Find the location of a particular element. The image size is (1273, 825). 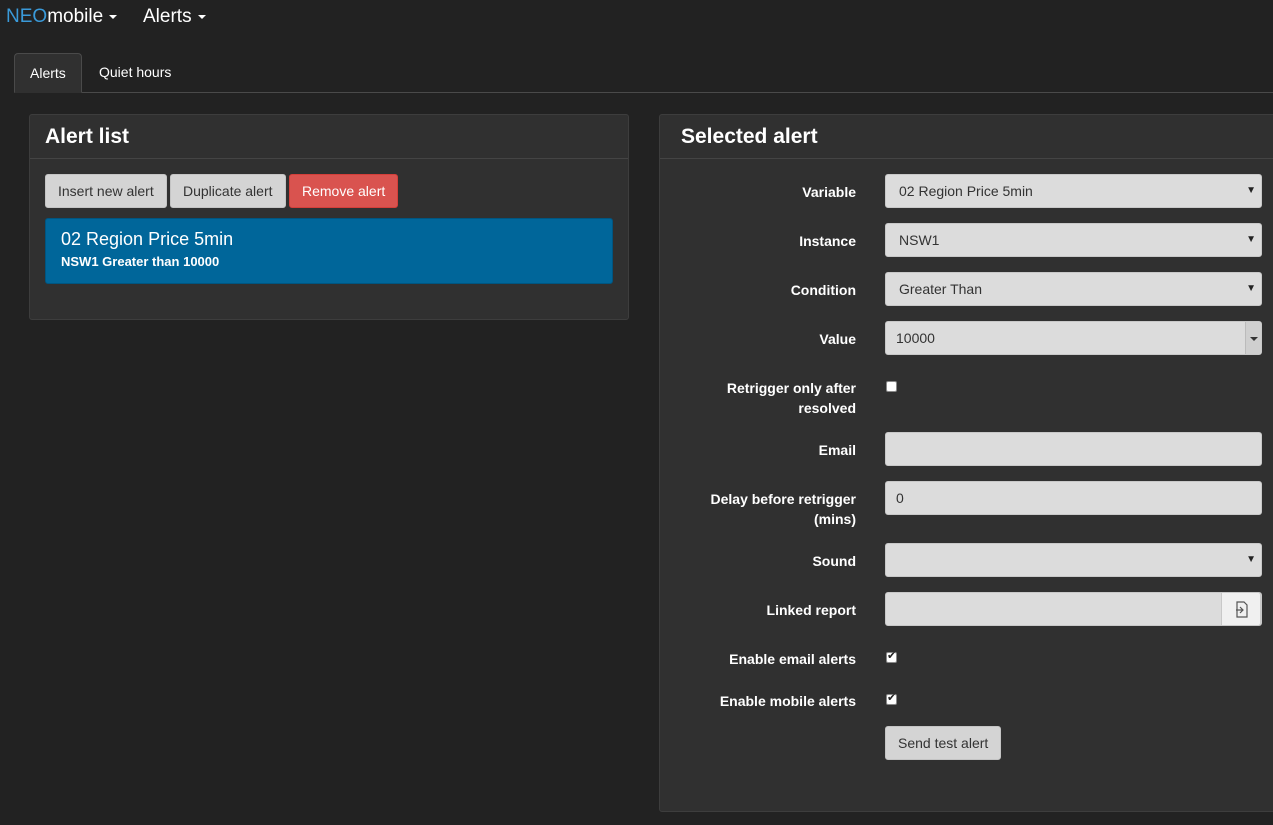

linked-report-input is located at coordinates (1073, 609).